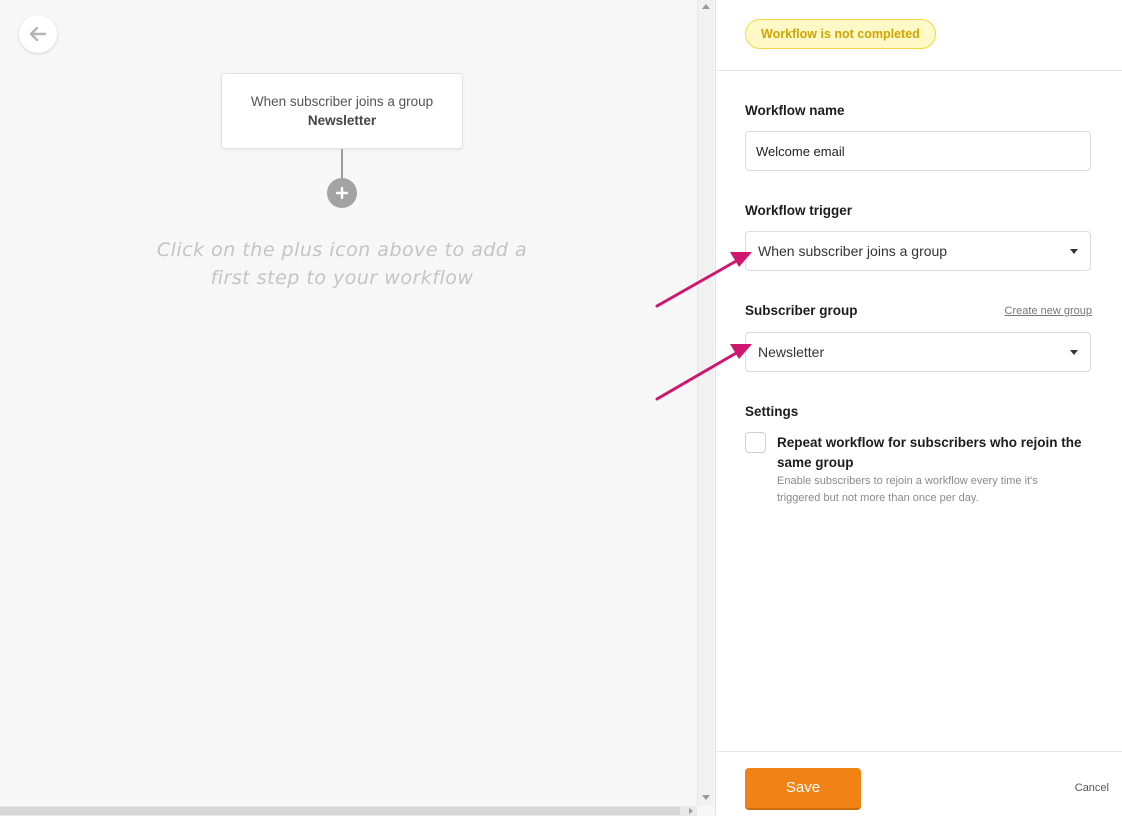  I want to click on add-step-button, so click(342, 193).